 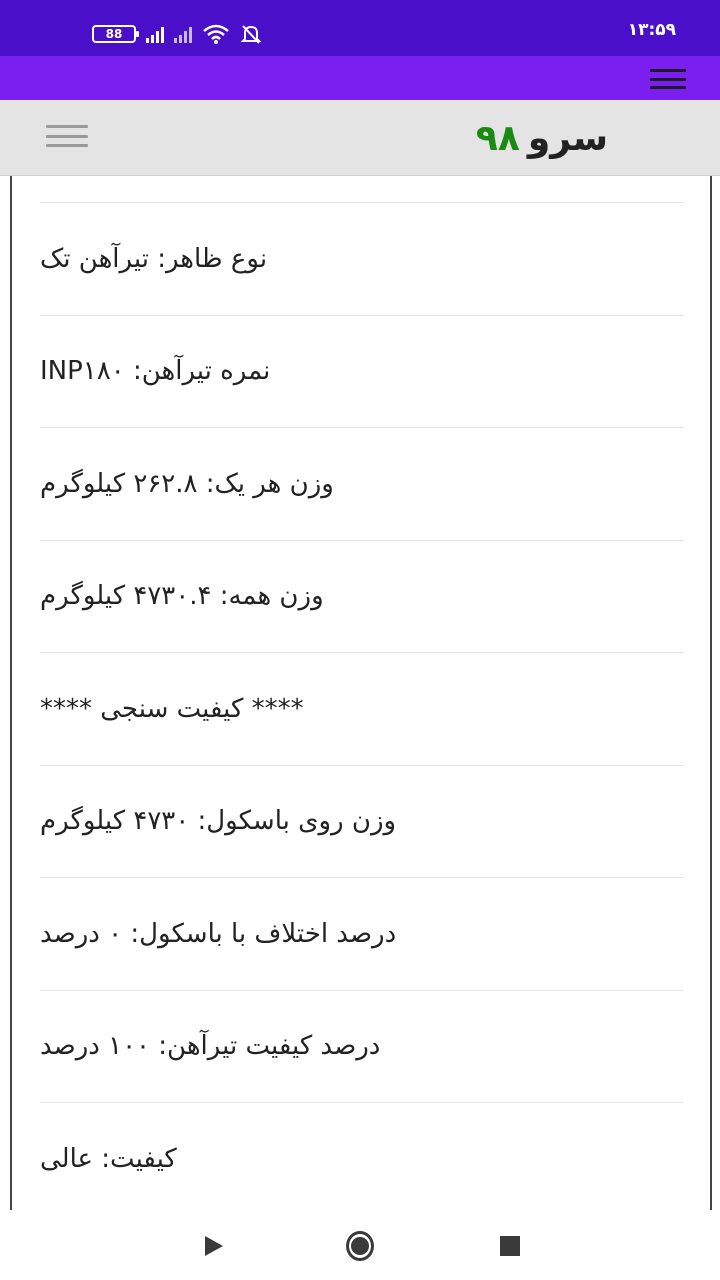 I want to click on list-item-text: وزن هر یک: ۲۶۲.۸ کیلوگرم, so click(x=187, y=483).